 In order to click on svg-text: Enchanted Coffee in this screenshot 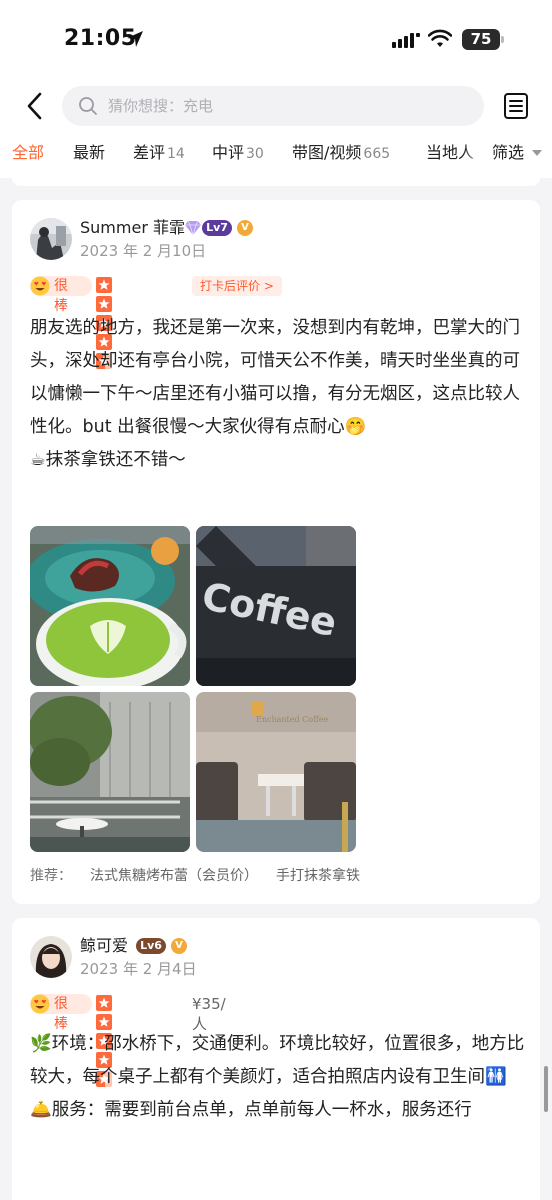, I will do `click(292, 719)`.